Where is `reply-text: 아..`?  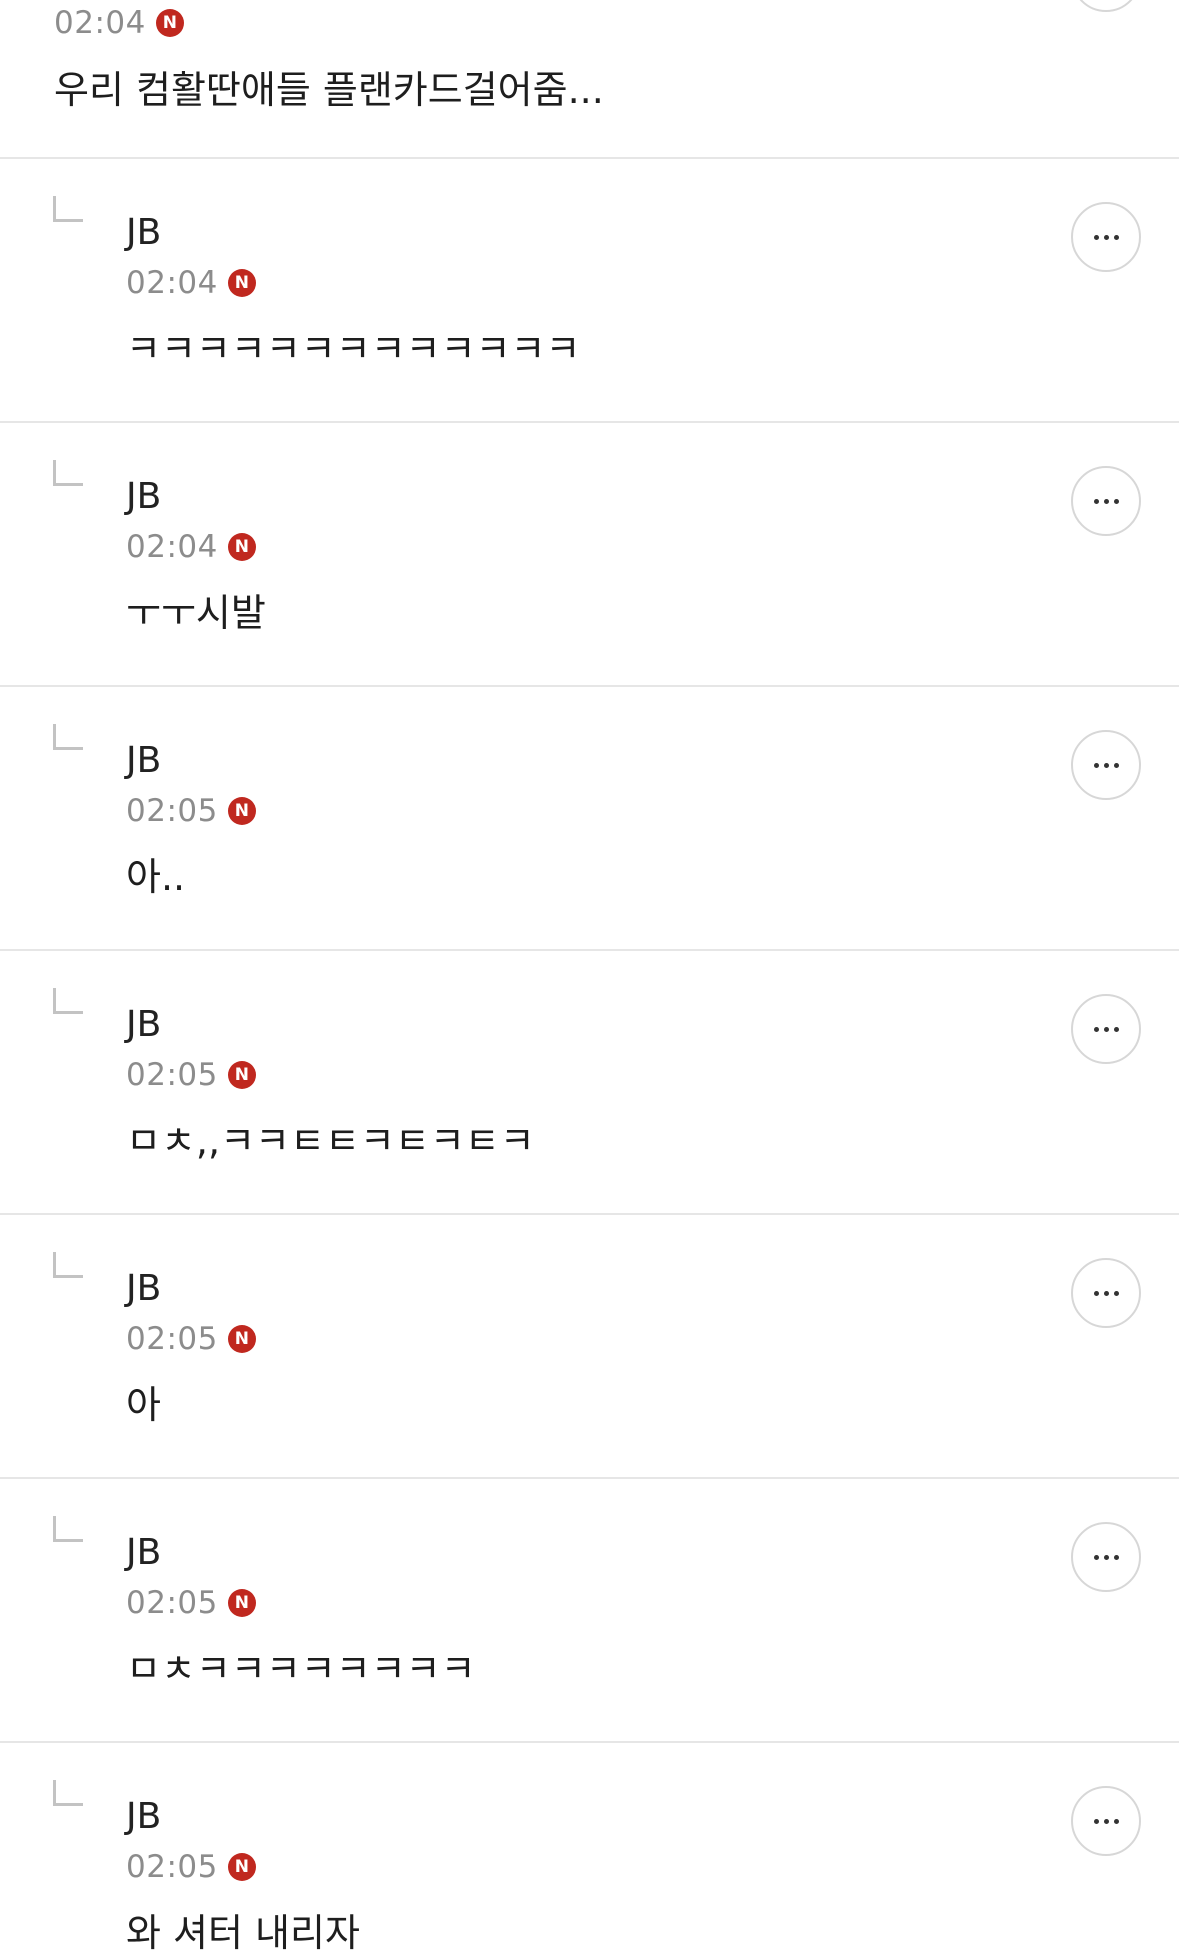 reply-text: 아.. is located at coordinates (156, 877).